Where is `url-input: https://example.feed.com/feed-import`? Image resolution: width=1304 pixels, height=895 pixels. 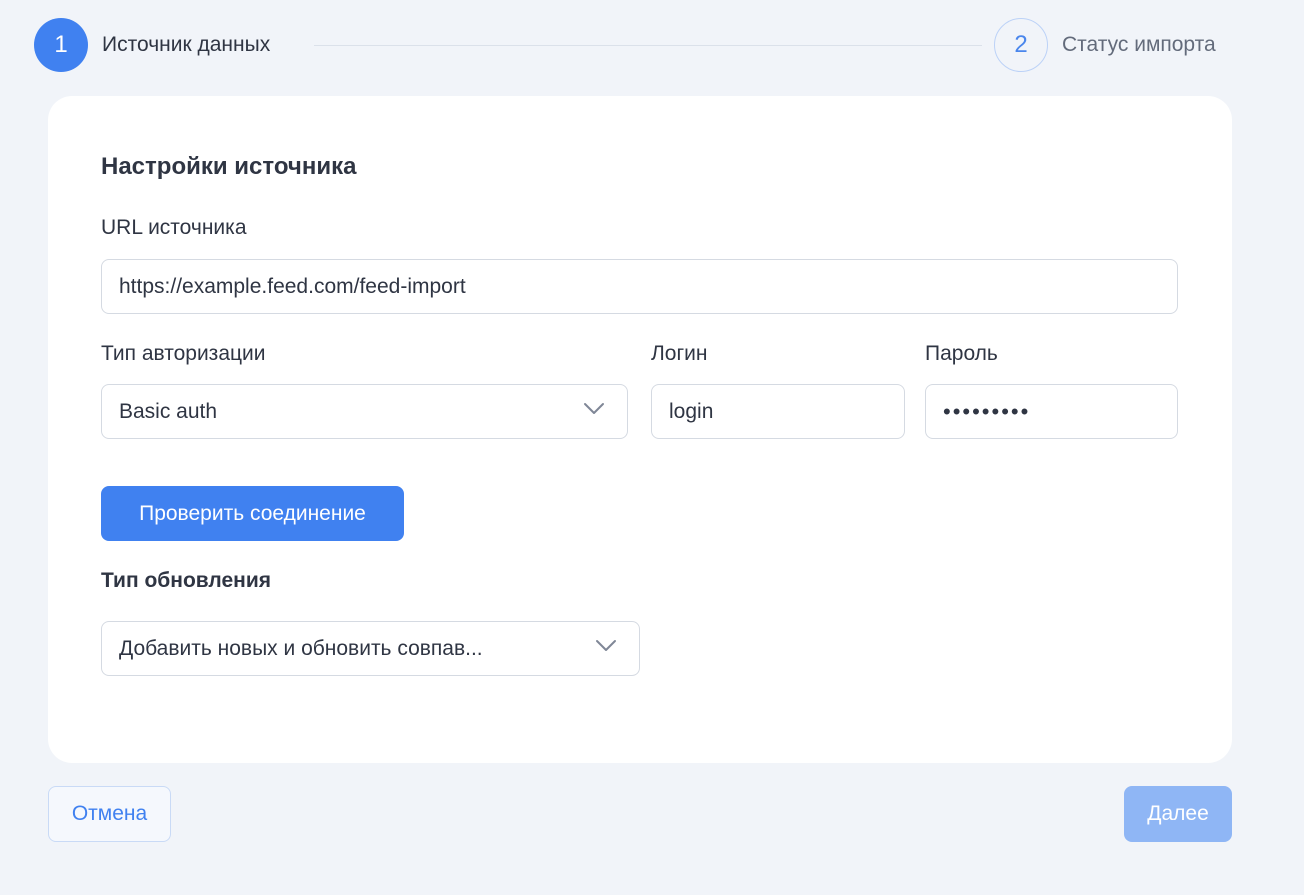
url-input: https://example.feed.com/feed-import is located at coordinates (639, 286).